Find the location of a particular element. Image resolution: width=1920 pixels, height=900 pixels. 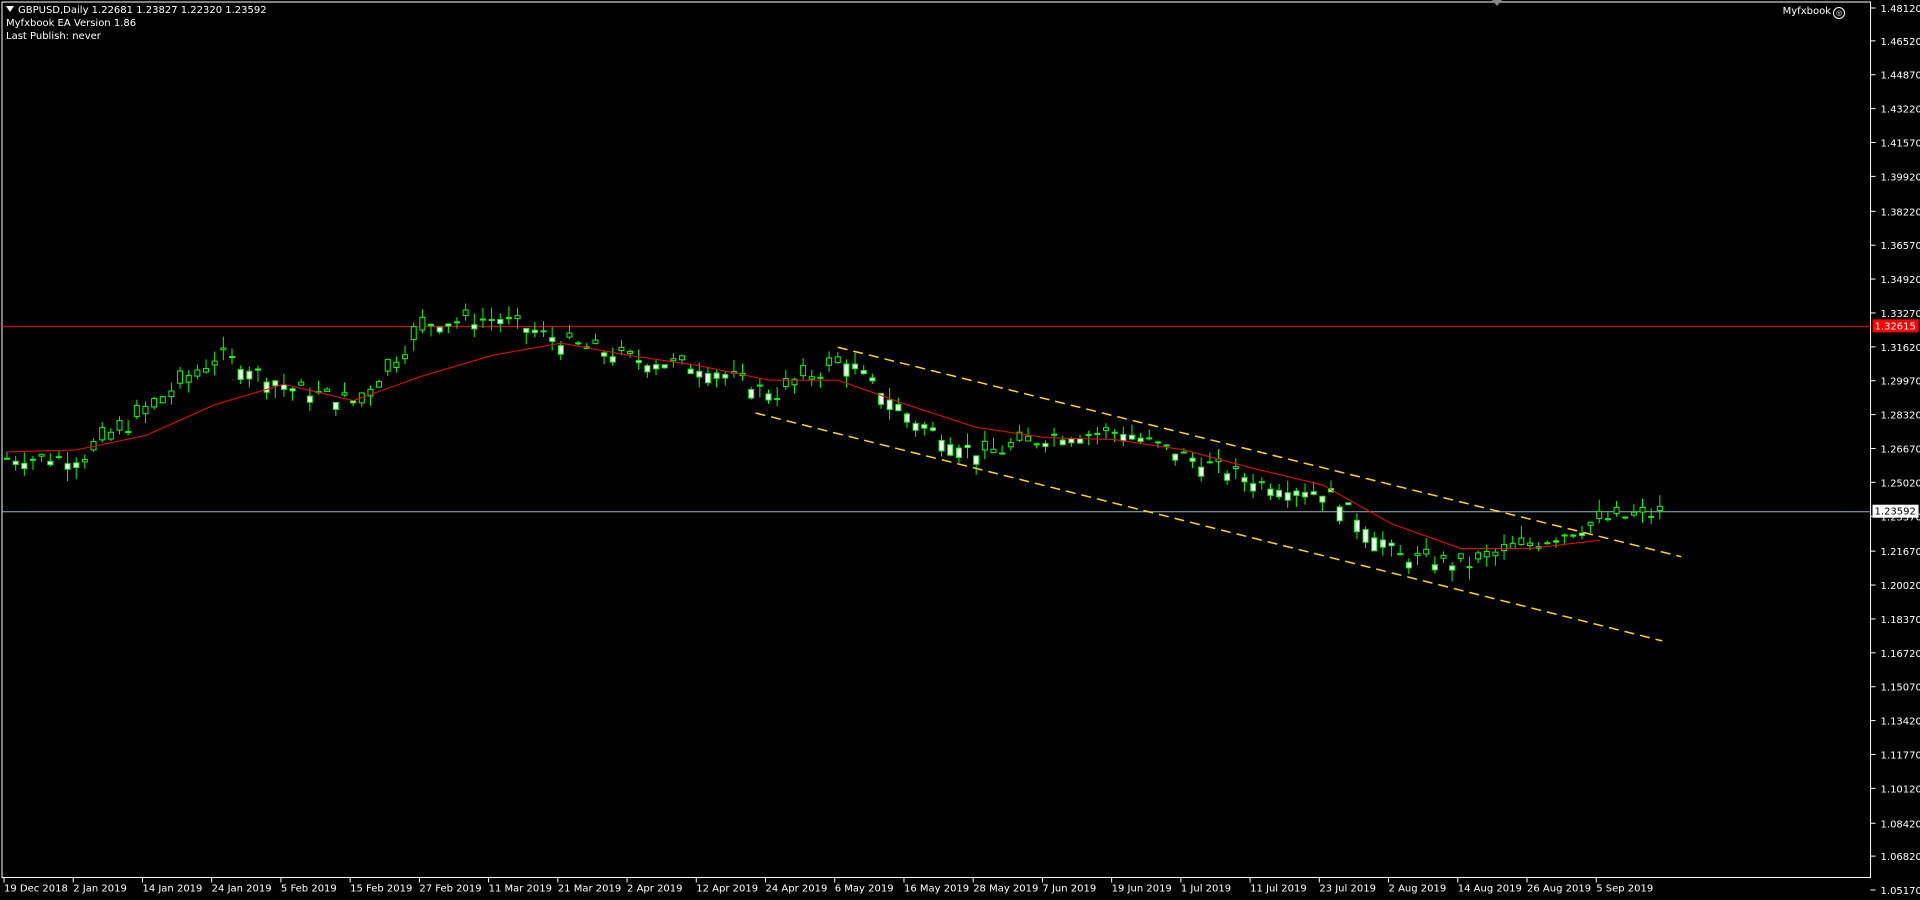

chart-shift-marker-icon is located at coordinates (1497, 3).